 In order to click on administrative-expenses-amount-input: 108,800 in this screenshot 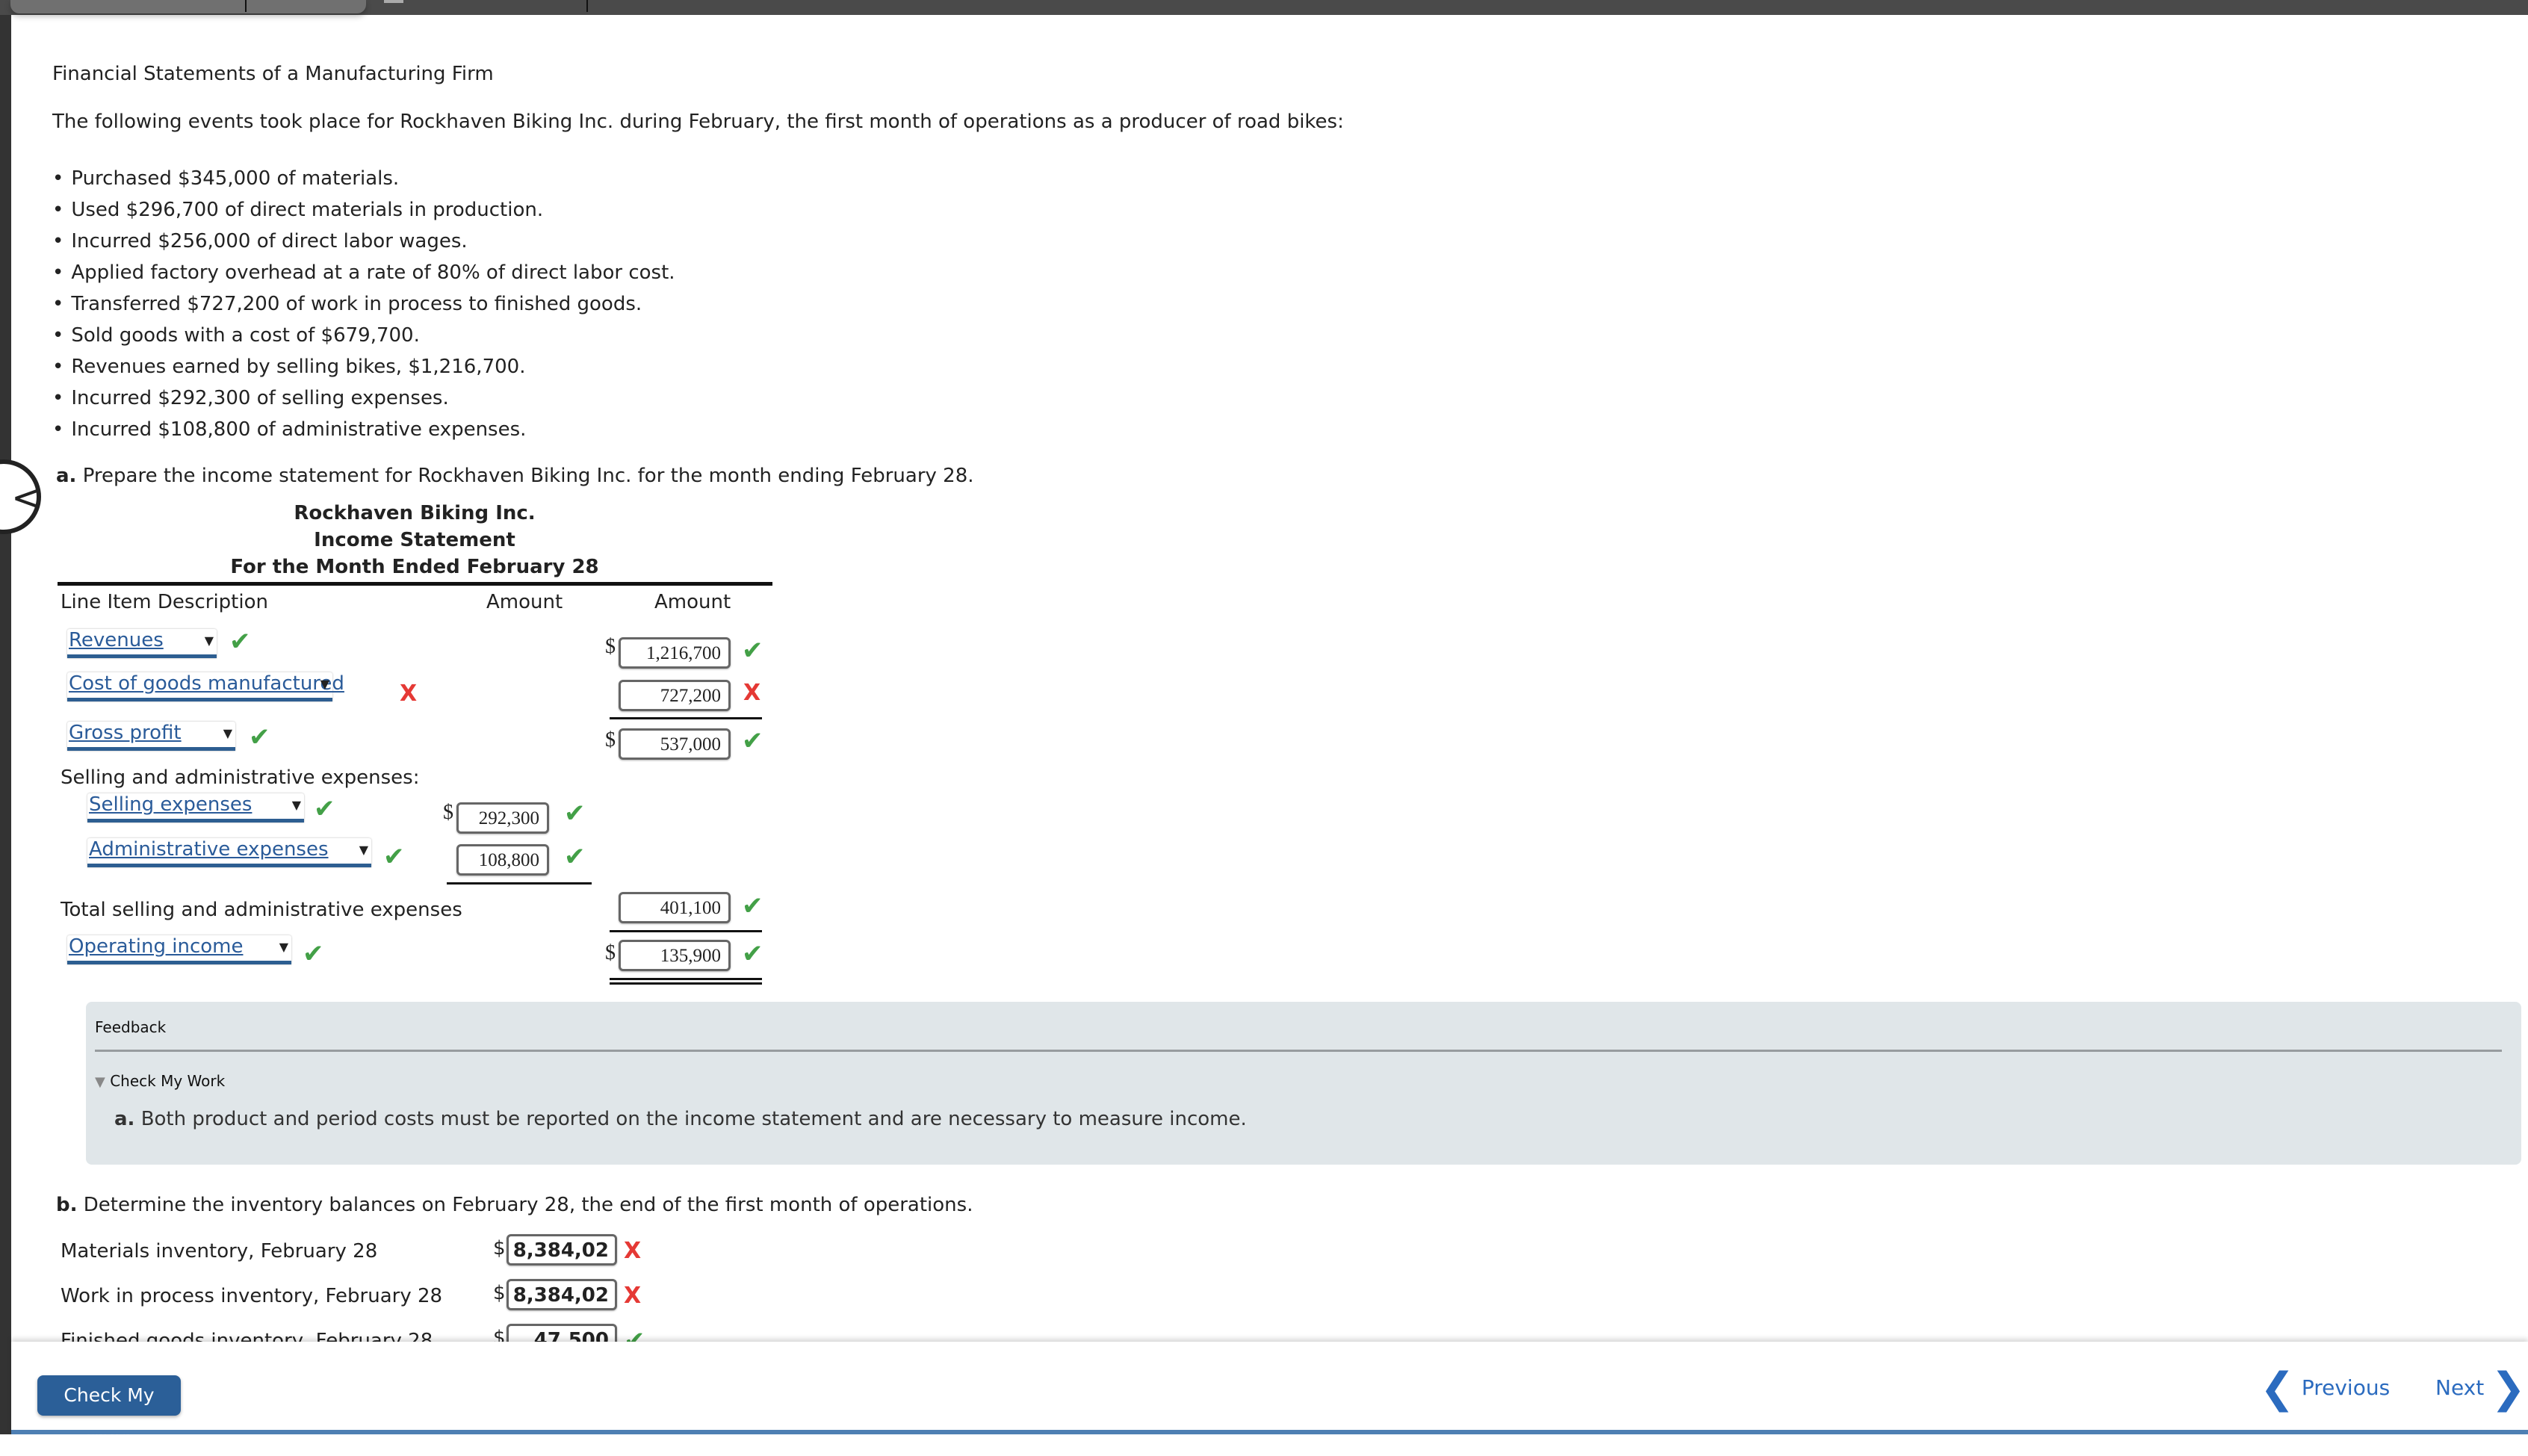, I will do `click(503, 860)`.